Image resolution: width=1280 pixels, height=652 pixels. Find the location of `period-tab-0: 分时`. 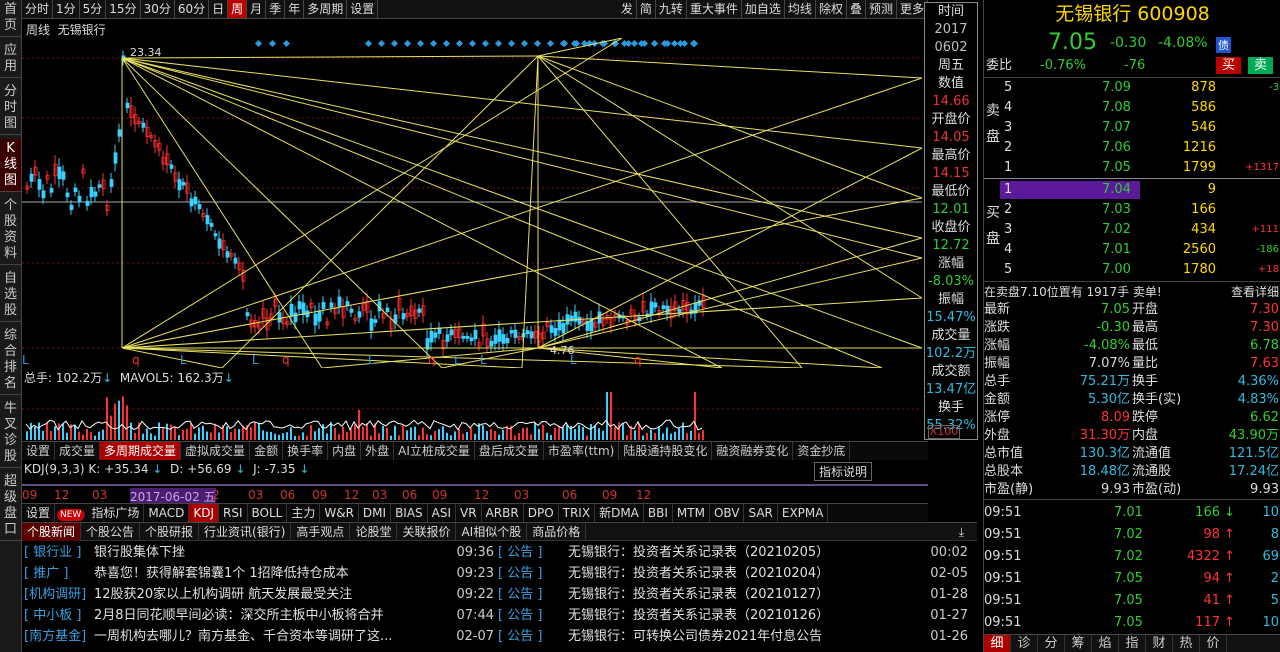

period-tab-0: 分时 is located at coordinates (38, 9).